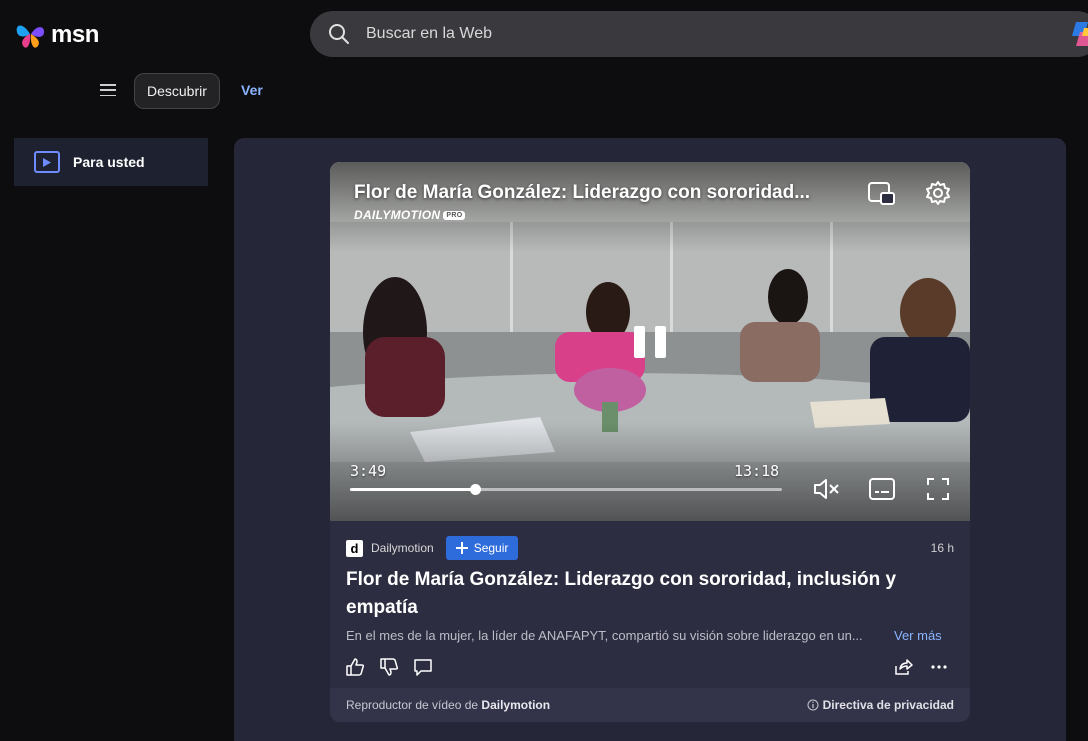 The image size is (1088, 741). What do you see at coordinates (252, 90) in the screenshot?
I see `tab-watch: Ver` at bounding box center [252, 90].